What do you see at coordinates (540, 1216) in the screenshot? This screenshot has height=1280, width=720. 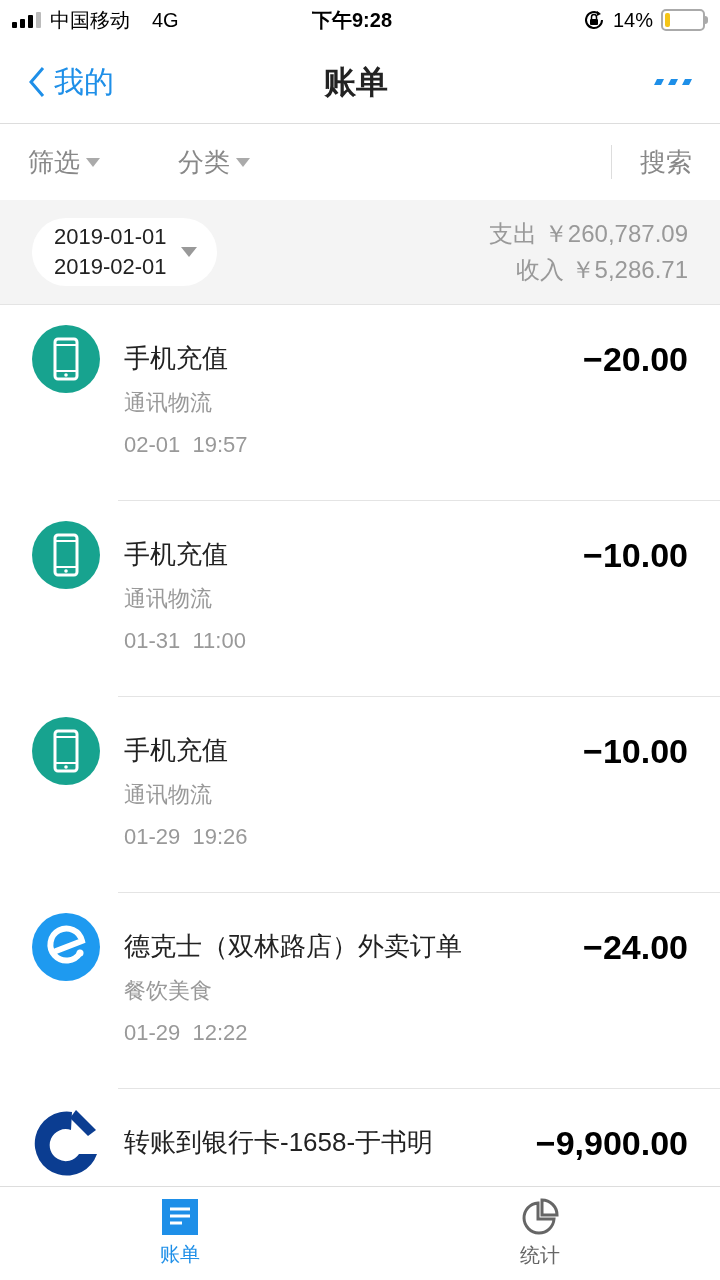 I see `pie-chart-icon` at bounding box center [540, 1216].